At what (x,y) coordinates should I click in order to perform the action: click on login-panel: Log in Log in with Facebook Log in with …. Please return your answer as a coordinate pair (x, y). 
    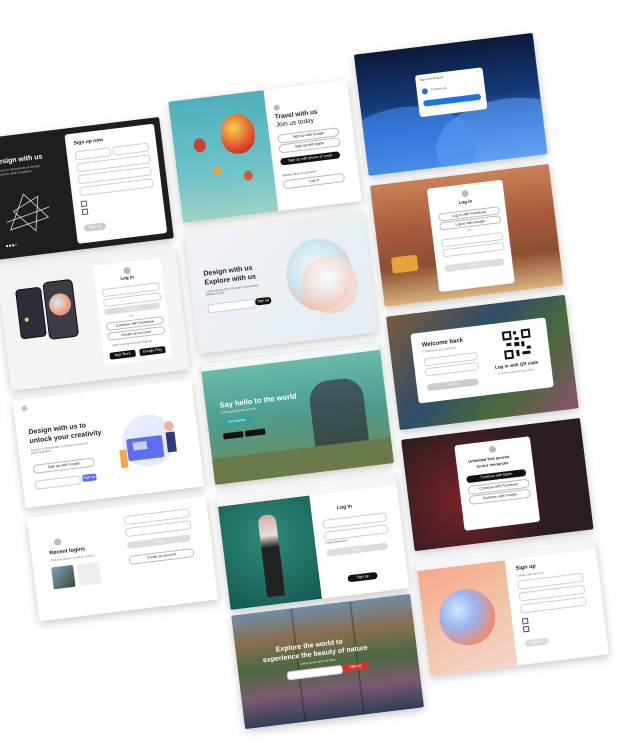
    Looking at the image, I should click on (470, 236).